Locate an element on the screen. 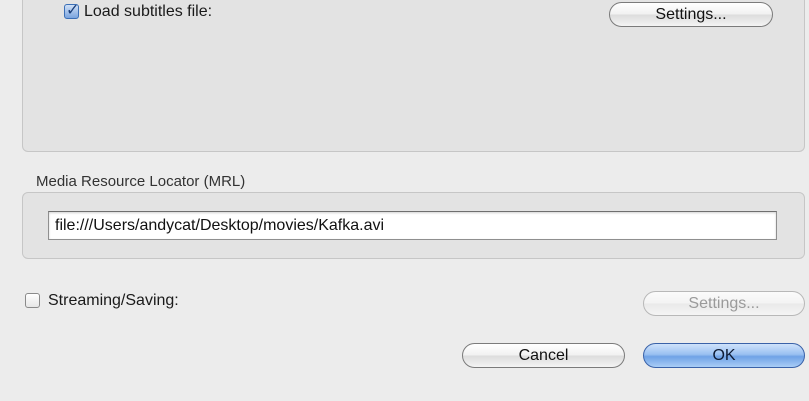 This screenshot has width=809, height=401. cancel-button: Cancel is located at coordinates (543, 355).